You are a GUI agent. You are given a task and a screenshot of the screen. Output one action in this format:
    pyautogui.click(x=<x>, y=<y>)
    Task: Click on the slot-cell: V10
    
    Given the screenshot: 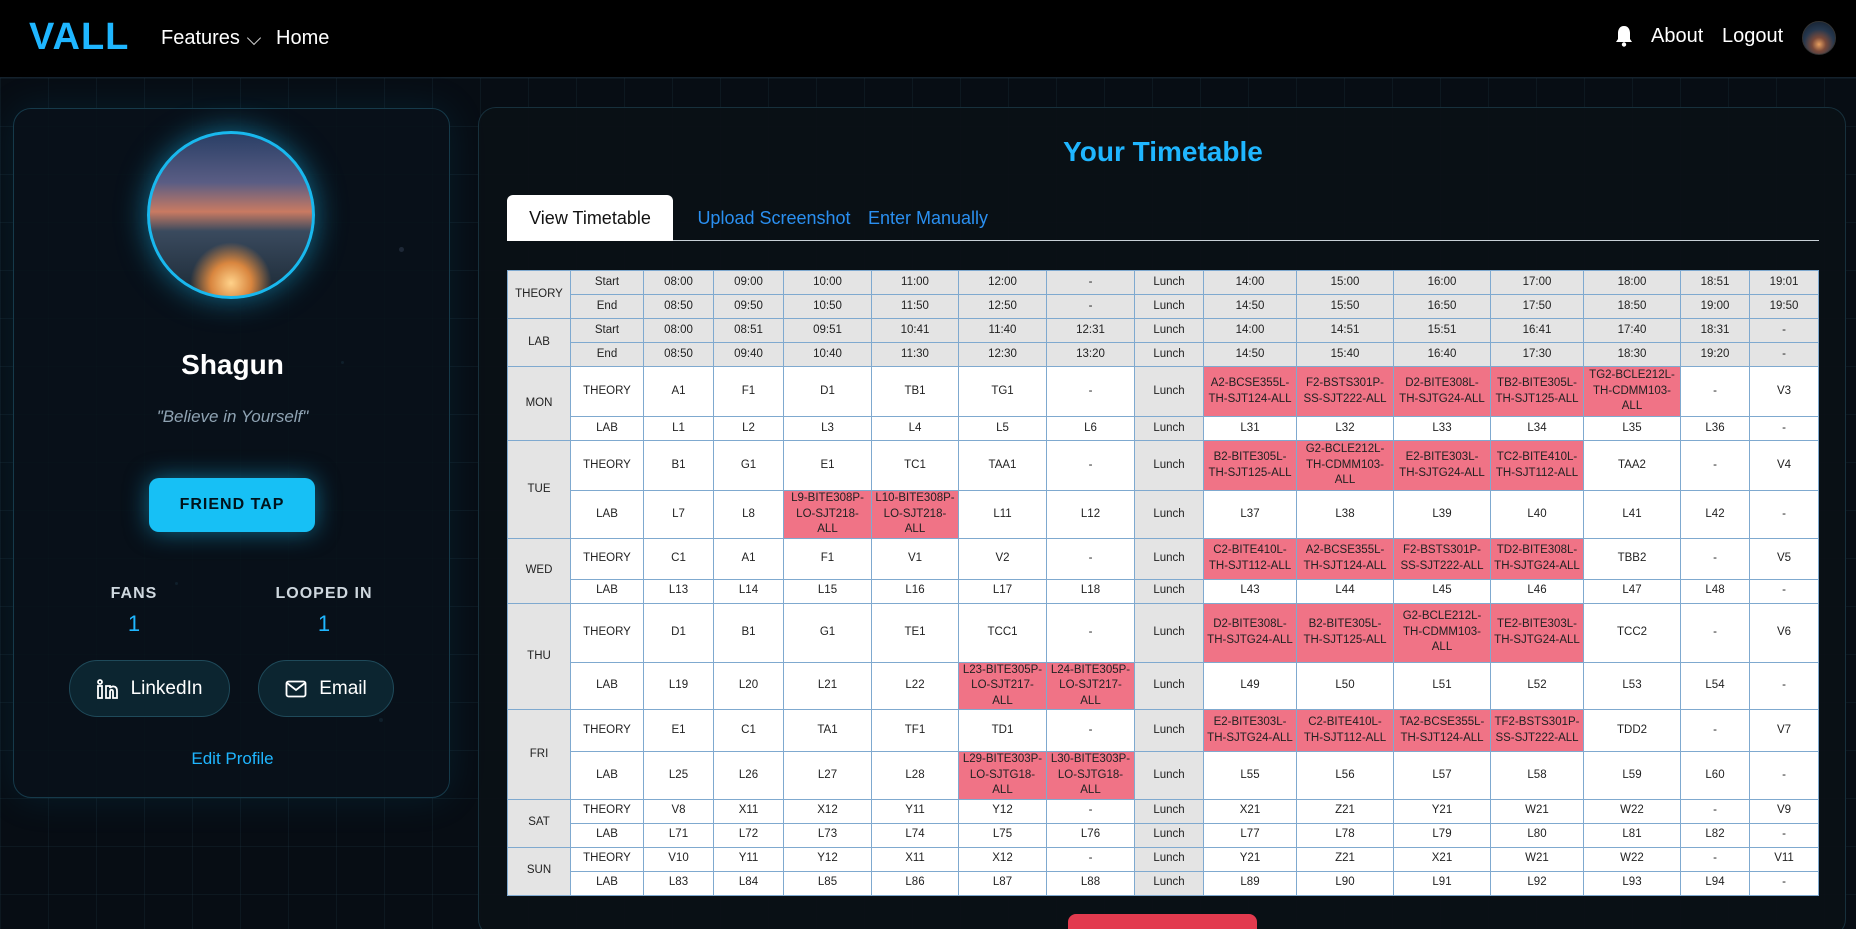 What is the action you would take?
    pyautogui.click(x=678, y=859)
    